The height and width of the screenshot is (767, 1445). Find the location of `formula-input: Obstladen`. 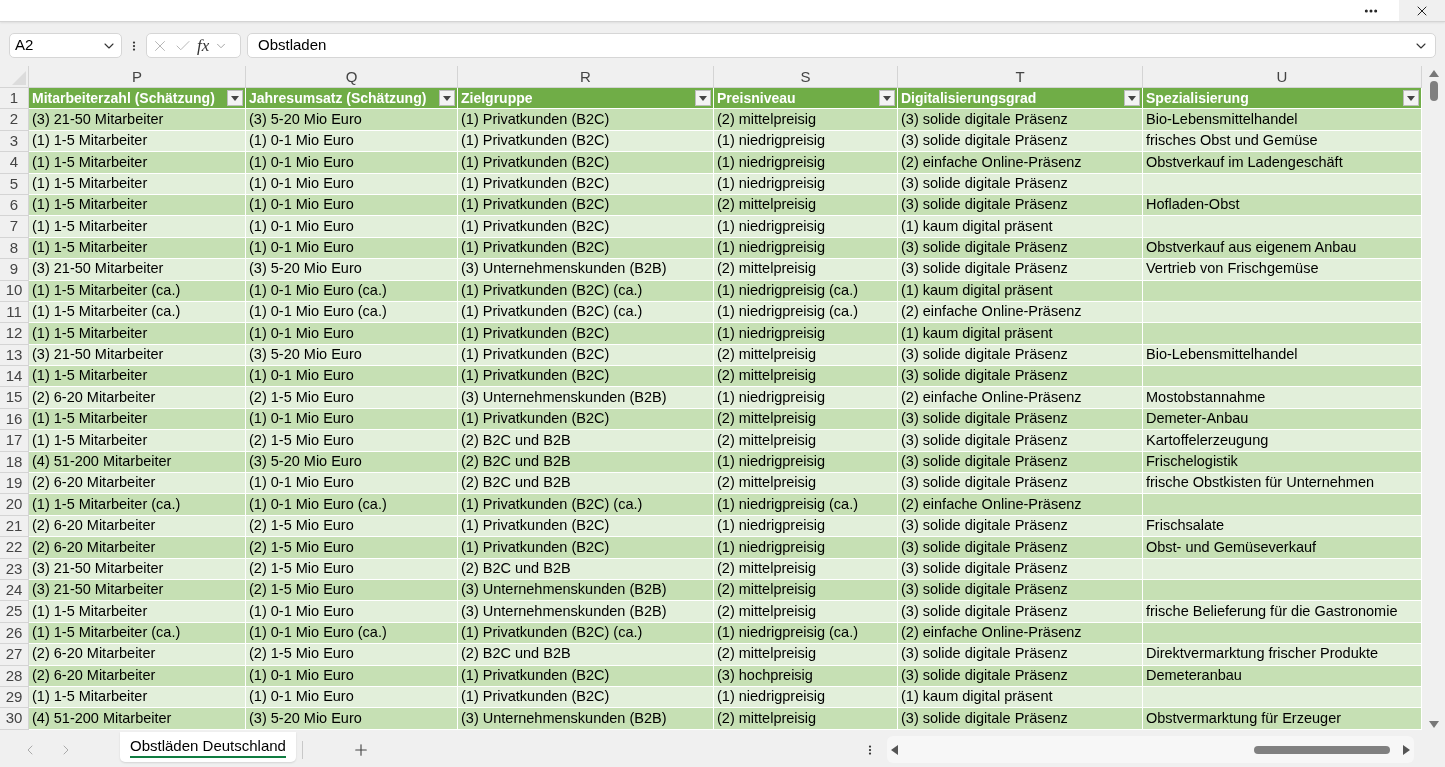

formula-input: Obstladen is located at coordinates (841, 45).